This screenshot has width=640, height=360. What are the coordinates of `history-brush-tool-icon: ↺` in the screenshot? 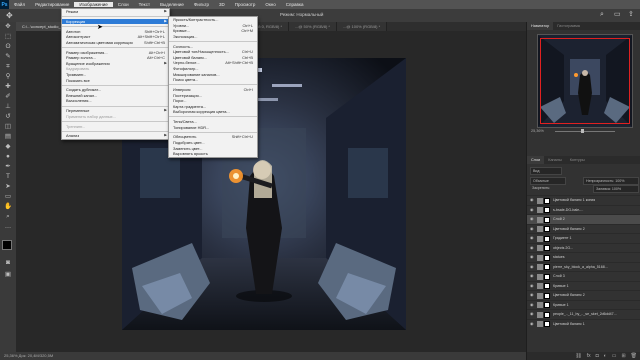 It's located at (8, 117).